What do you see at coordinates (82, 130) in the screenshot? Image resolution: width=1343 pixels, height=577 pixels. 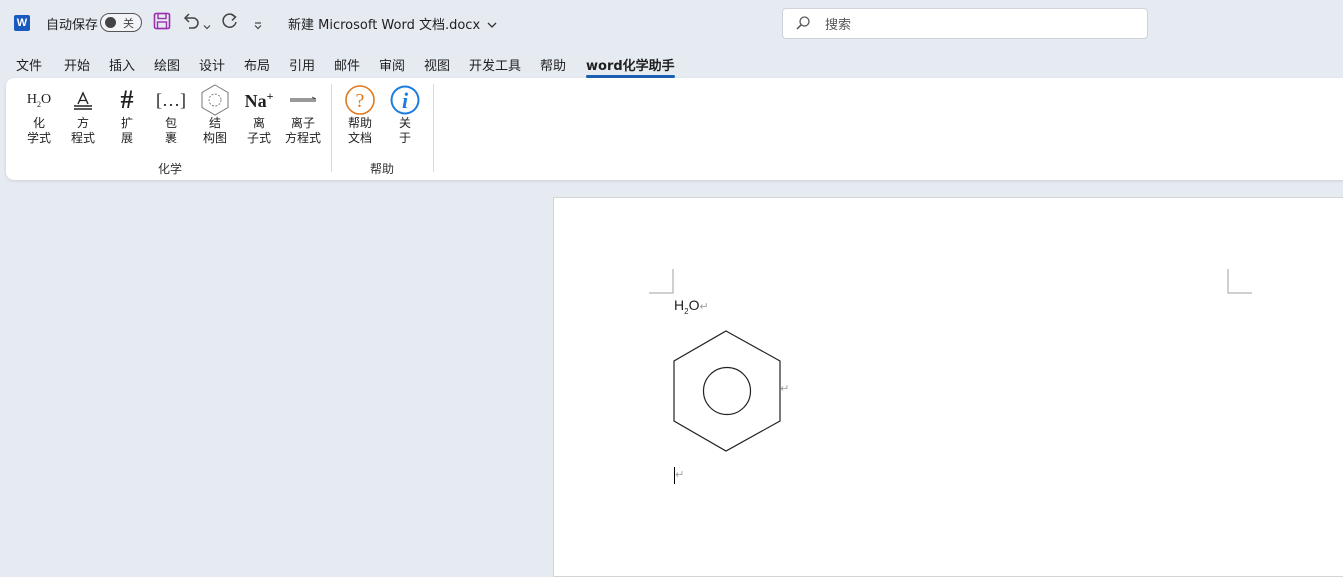 I see `equation-label: 方 程式` at bounding box center [82, 130].